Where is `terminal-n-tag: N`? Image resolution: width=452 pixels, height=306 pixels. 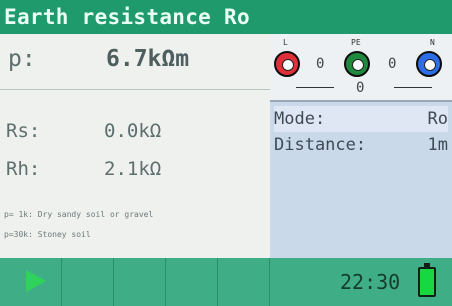 terminal-n-tag: N is located at coordinates (432, 42).